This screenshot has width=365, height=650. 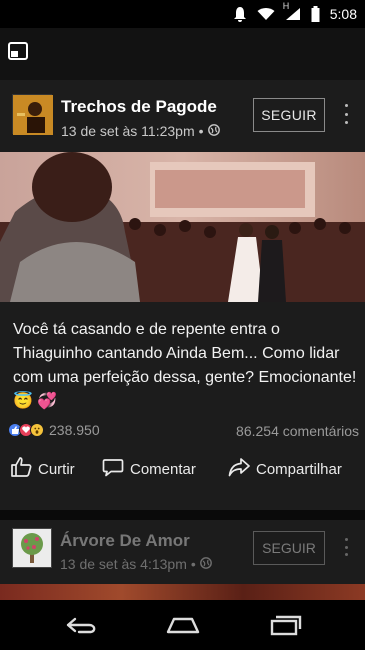 I want to click on home-icon, so click(x=183, y=625).